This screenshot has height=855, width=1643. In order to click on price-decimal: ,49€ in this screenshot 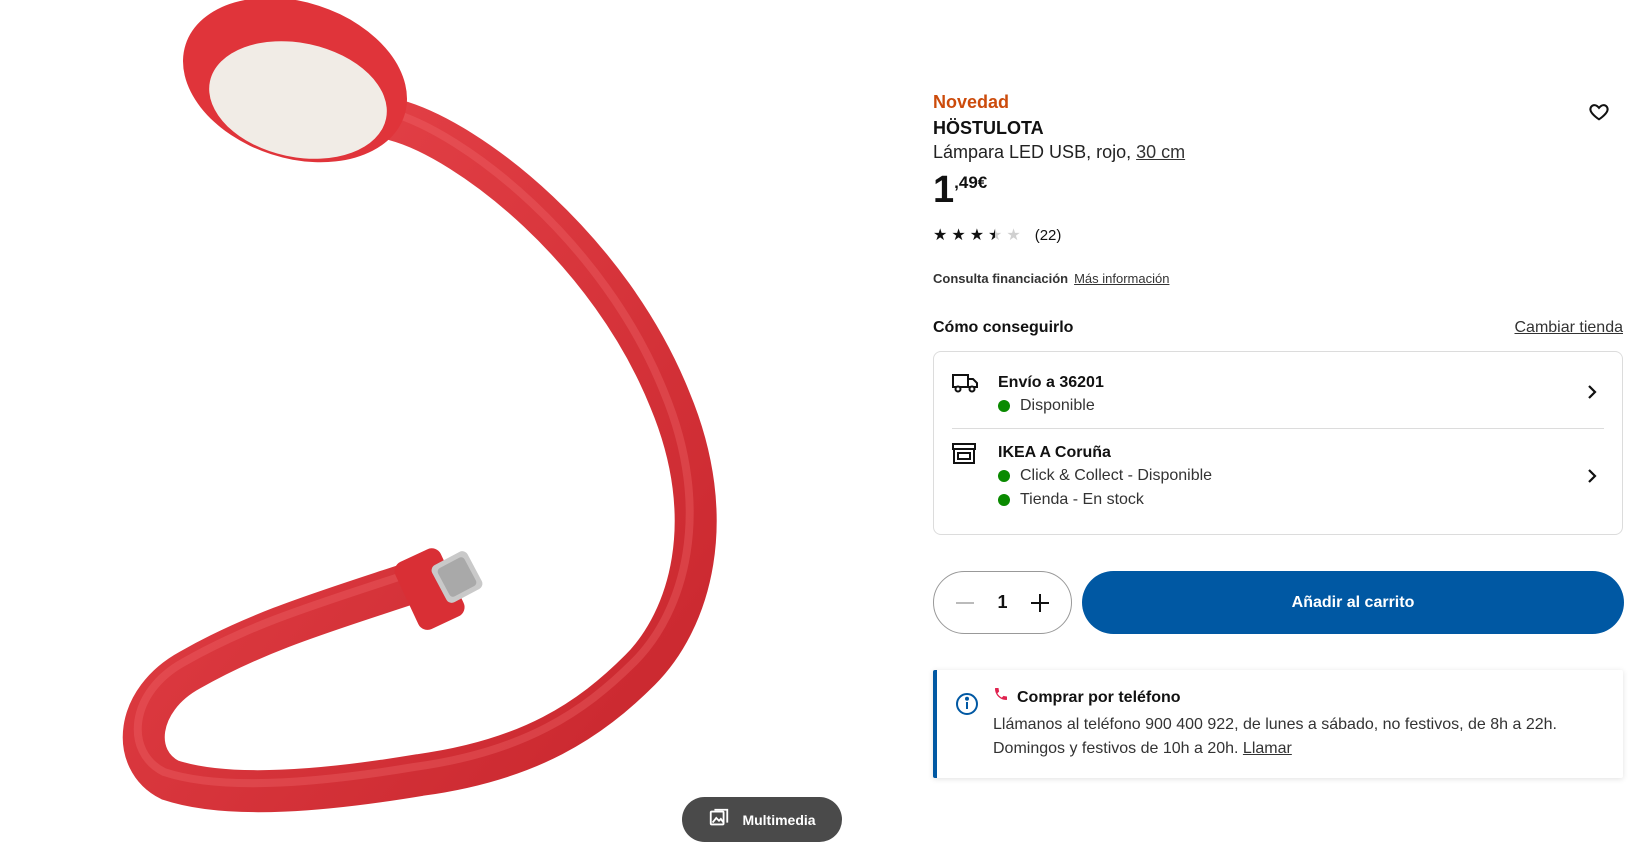, I will do `click(971, 182)`.